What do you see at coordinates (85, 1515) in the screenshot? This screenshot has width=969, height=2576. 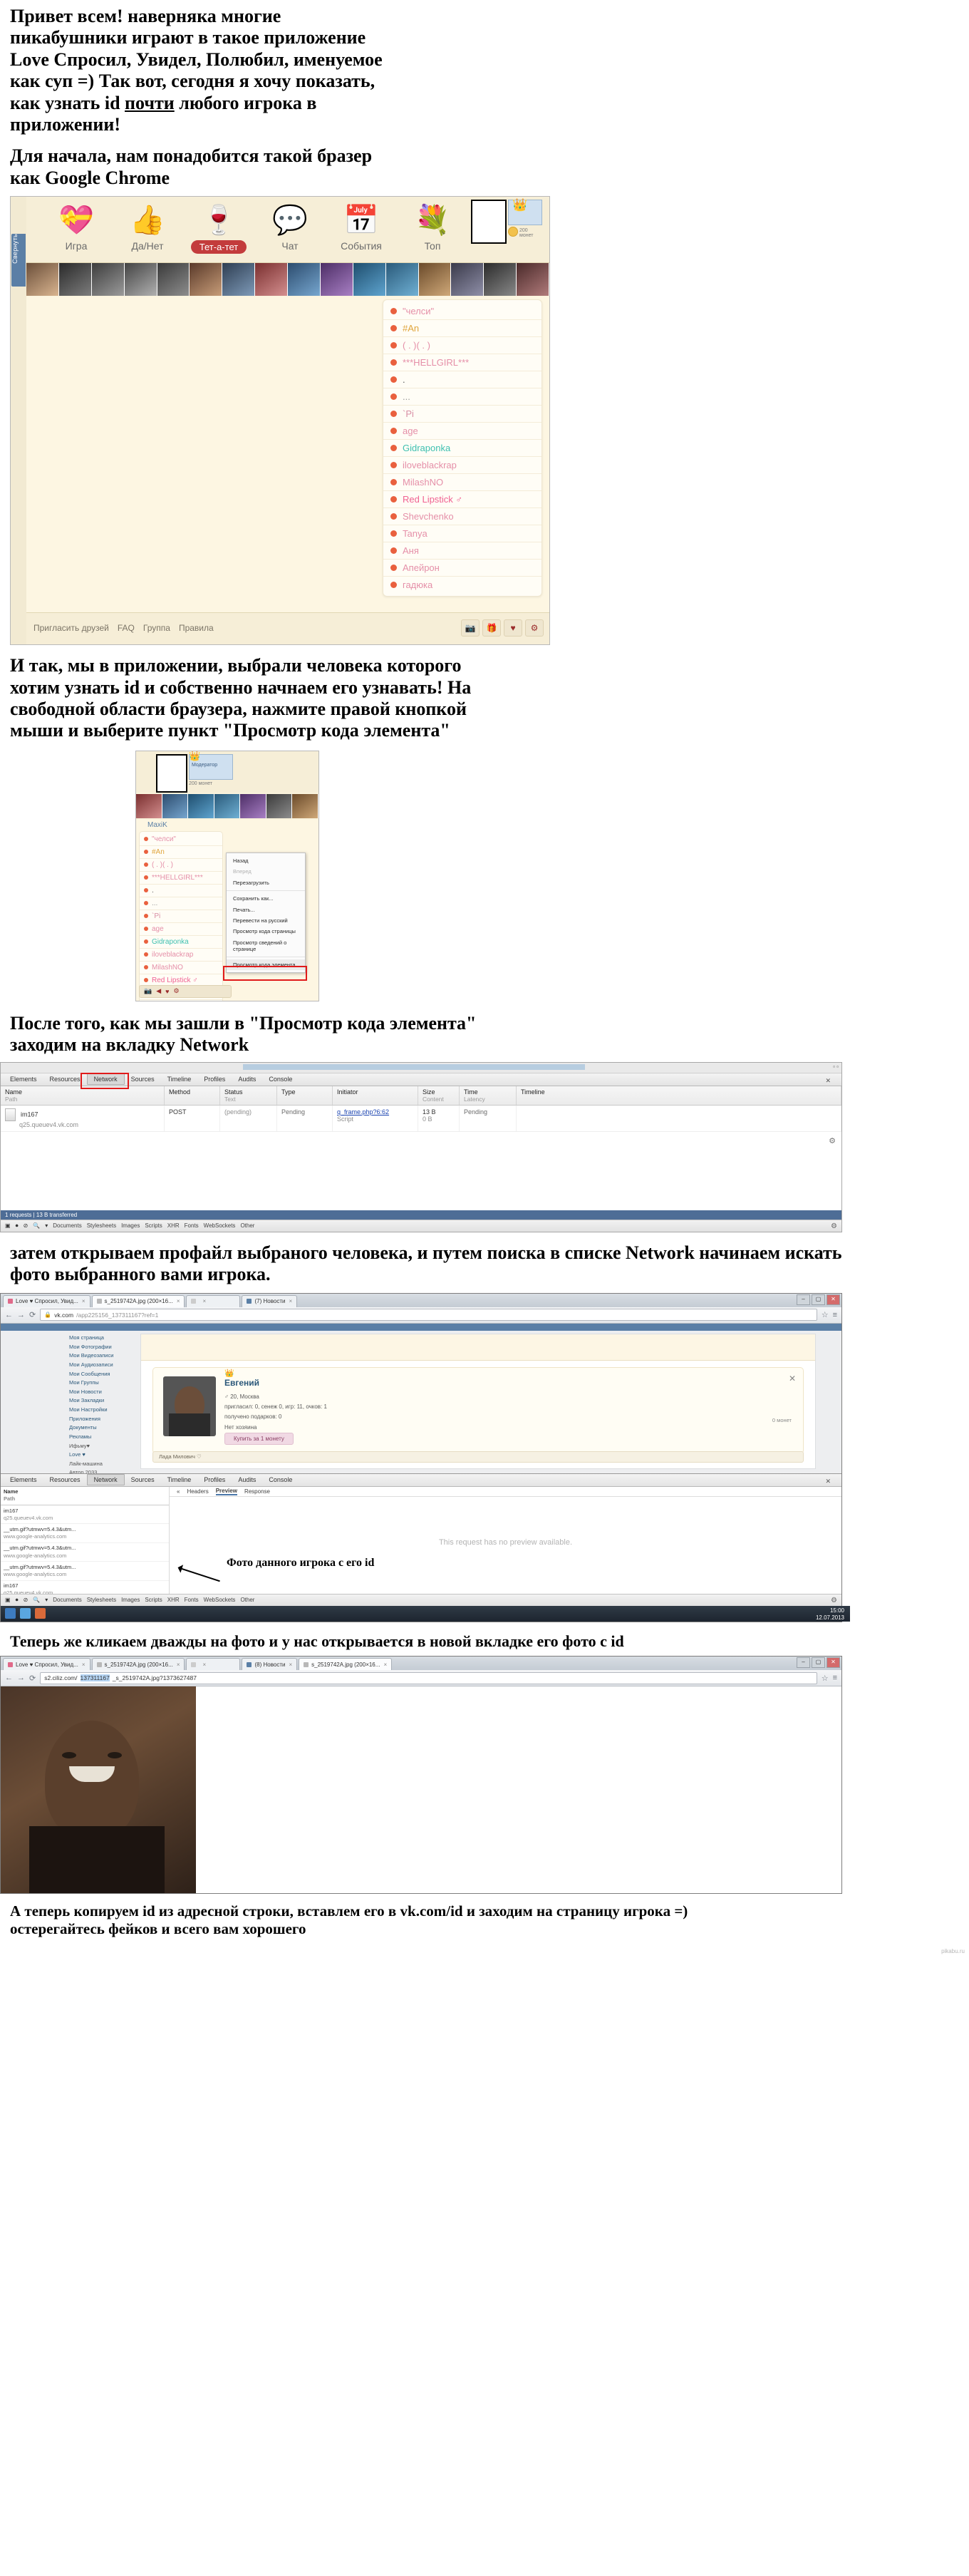 I see `network-request-row: im167 q25.queuev4.vk.com` at bounding box center [85, 1515].